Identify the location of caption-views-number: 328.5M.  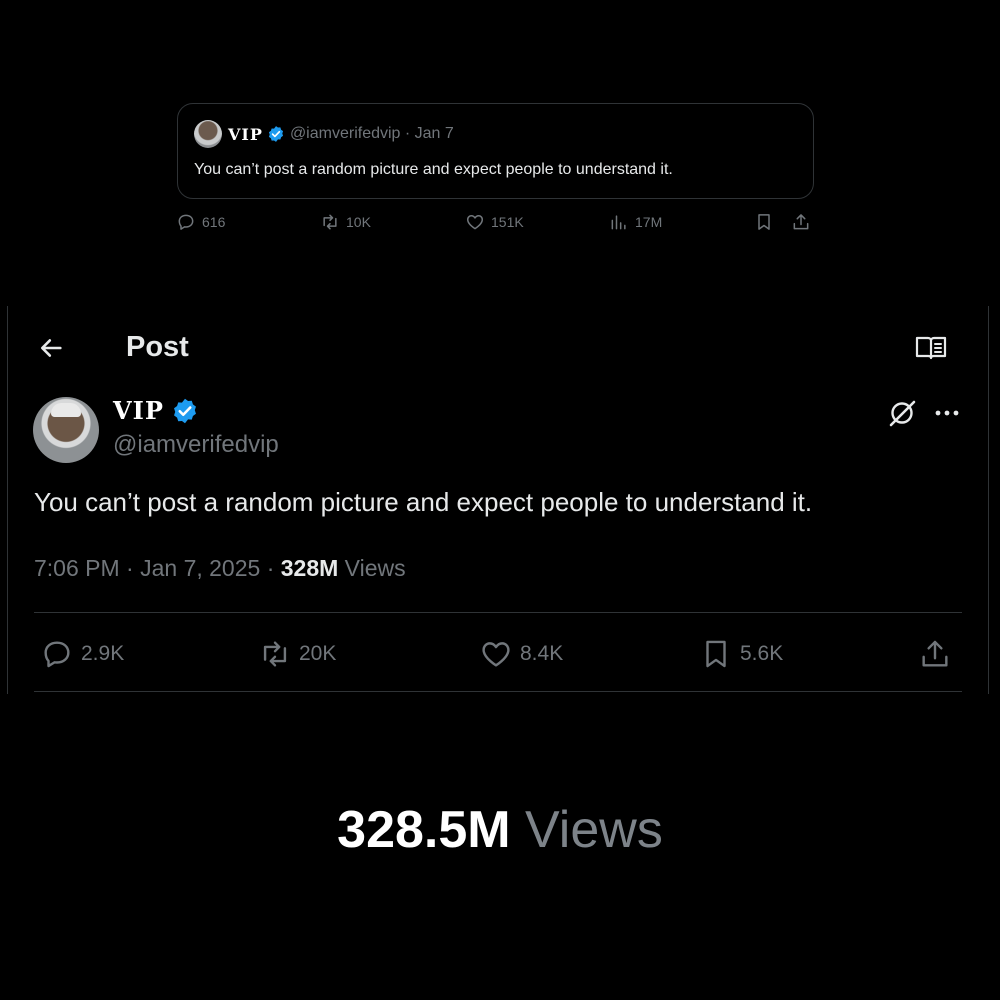
(424, 830).